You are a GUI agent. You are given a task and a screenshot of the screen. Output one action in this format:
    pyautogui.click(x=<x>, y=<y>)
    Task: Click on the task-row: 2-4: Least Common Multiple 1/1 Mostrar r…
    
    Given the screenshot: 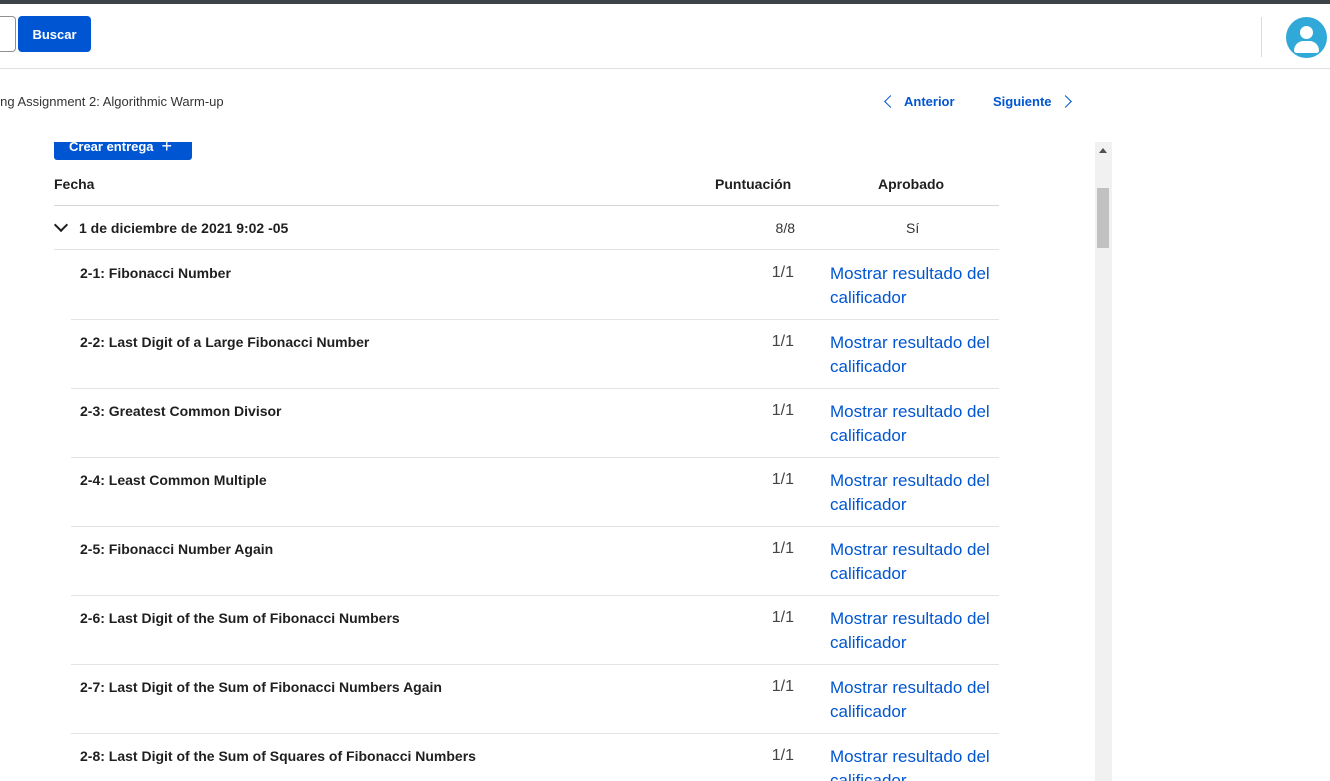 What is the action you would take?
    pyautogui.click(x=535, y=492)
    